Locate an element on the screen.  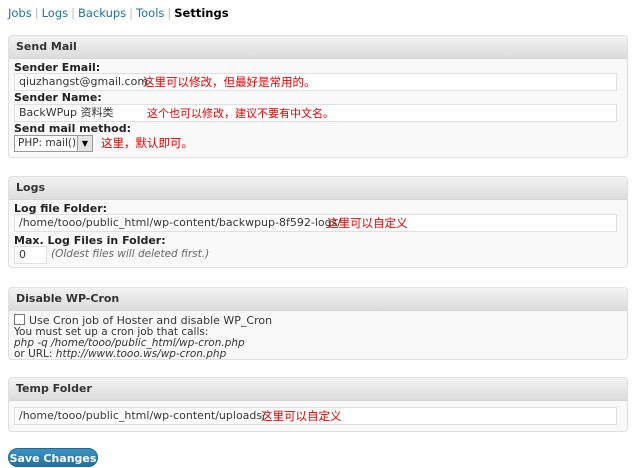
subnav-logs: Logs is located at coordinates (55, 13).